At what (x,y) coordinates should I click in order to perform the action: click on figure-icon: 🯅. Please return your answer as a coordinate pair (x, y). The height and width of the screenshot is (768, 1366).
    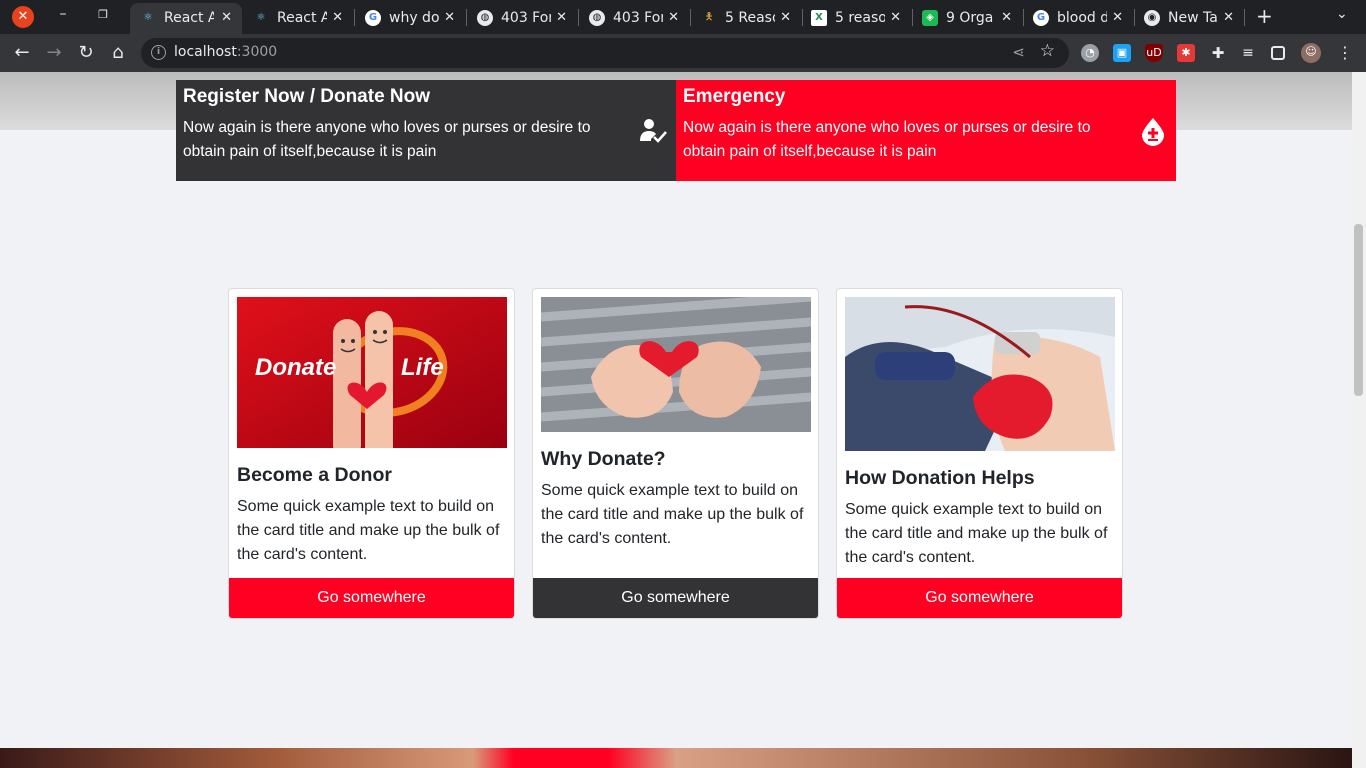
    Looking at the image, I should click on (709, 17).